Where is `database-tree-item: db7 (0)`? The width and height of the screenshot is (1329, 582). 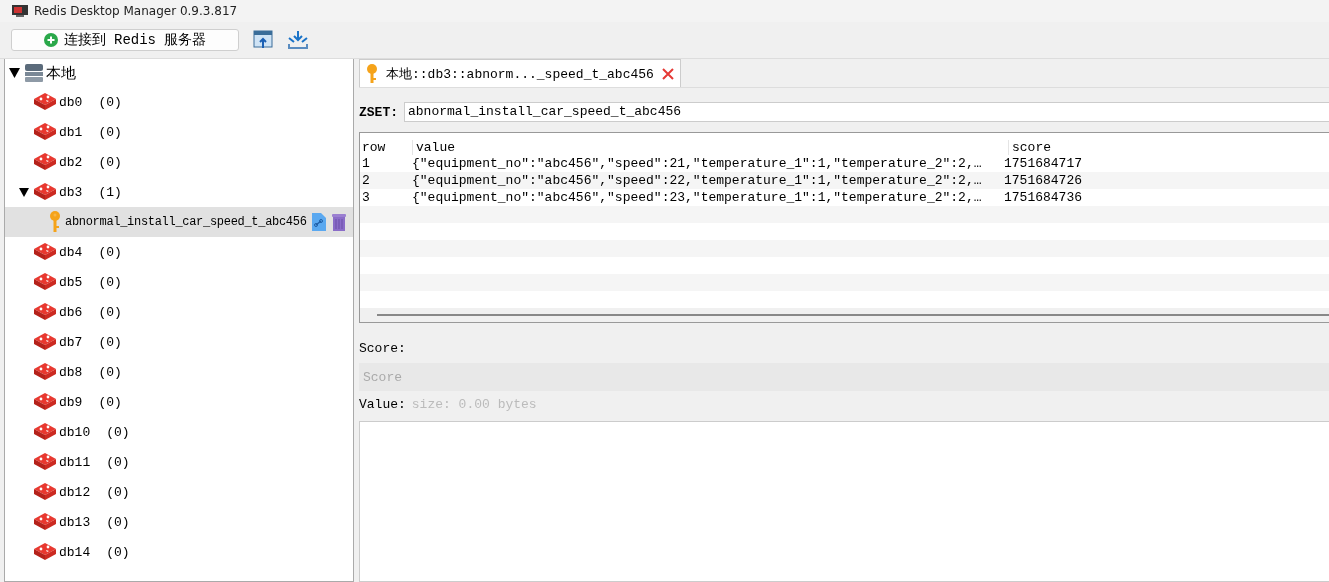
database-tree-item: db7 (0) is located at coordinates (179, 342).